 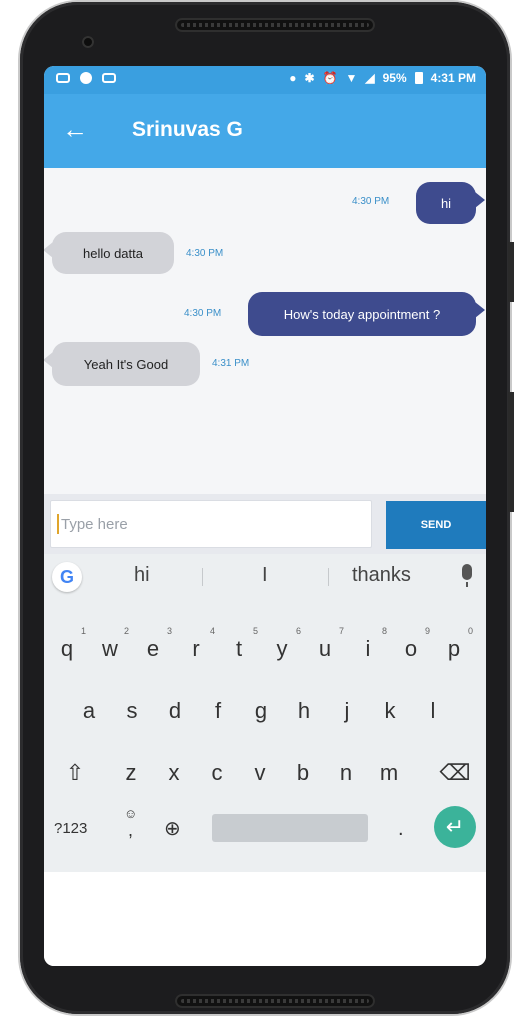 I want to click on key-i: i8, so click(x=369, y=644).